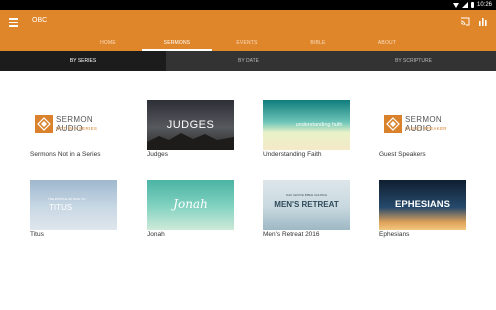 This screenshot has height=310, width=496. Describe the element at coordinates (291, 234) in the screenshot. I see `series-label: Men's Retreat 2016` at that location.